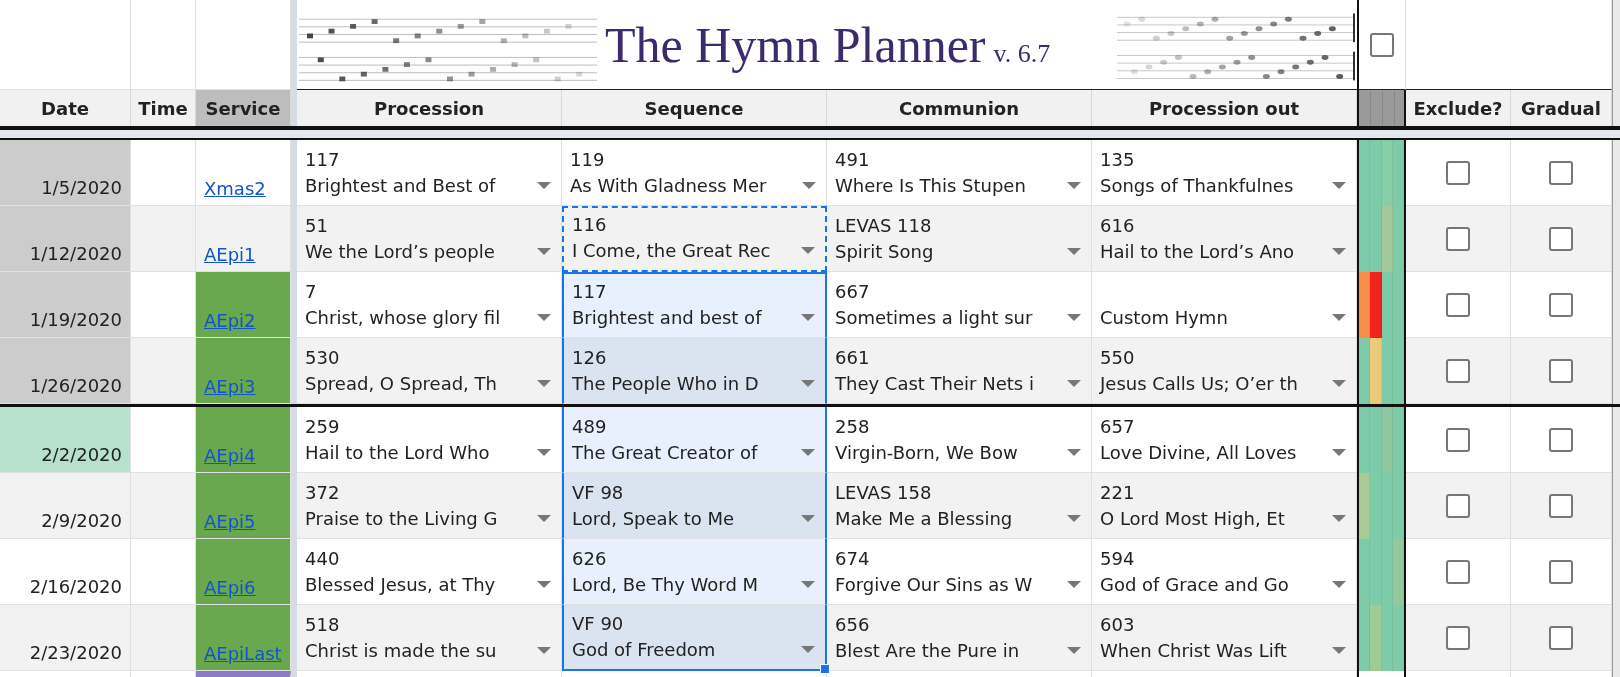 This screenshot has width=1620, height=677. I want to click on date-cell: 2/23/2020, so click(65, 638).